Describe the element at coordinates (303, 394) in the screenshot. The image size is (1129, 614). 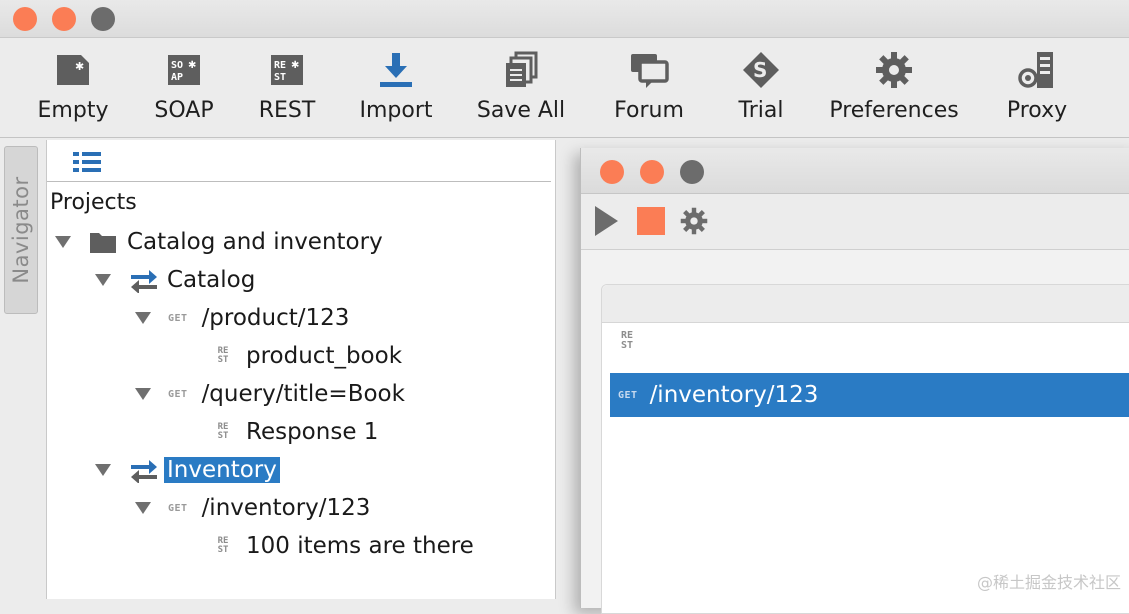
I see `tree-item-label: /query/title=Book` at that location.